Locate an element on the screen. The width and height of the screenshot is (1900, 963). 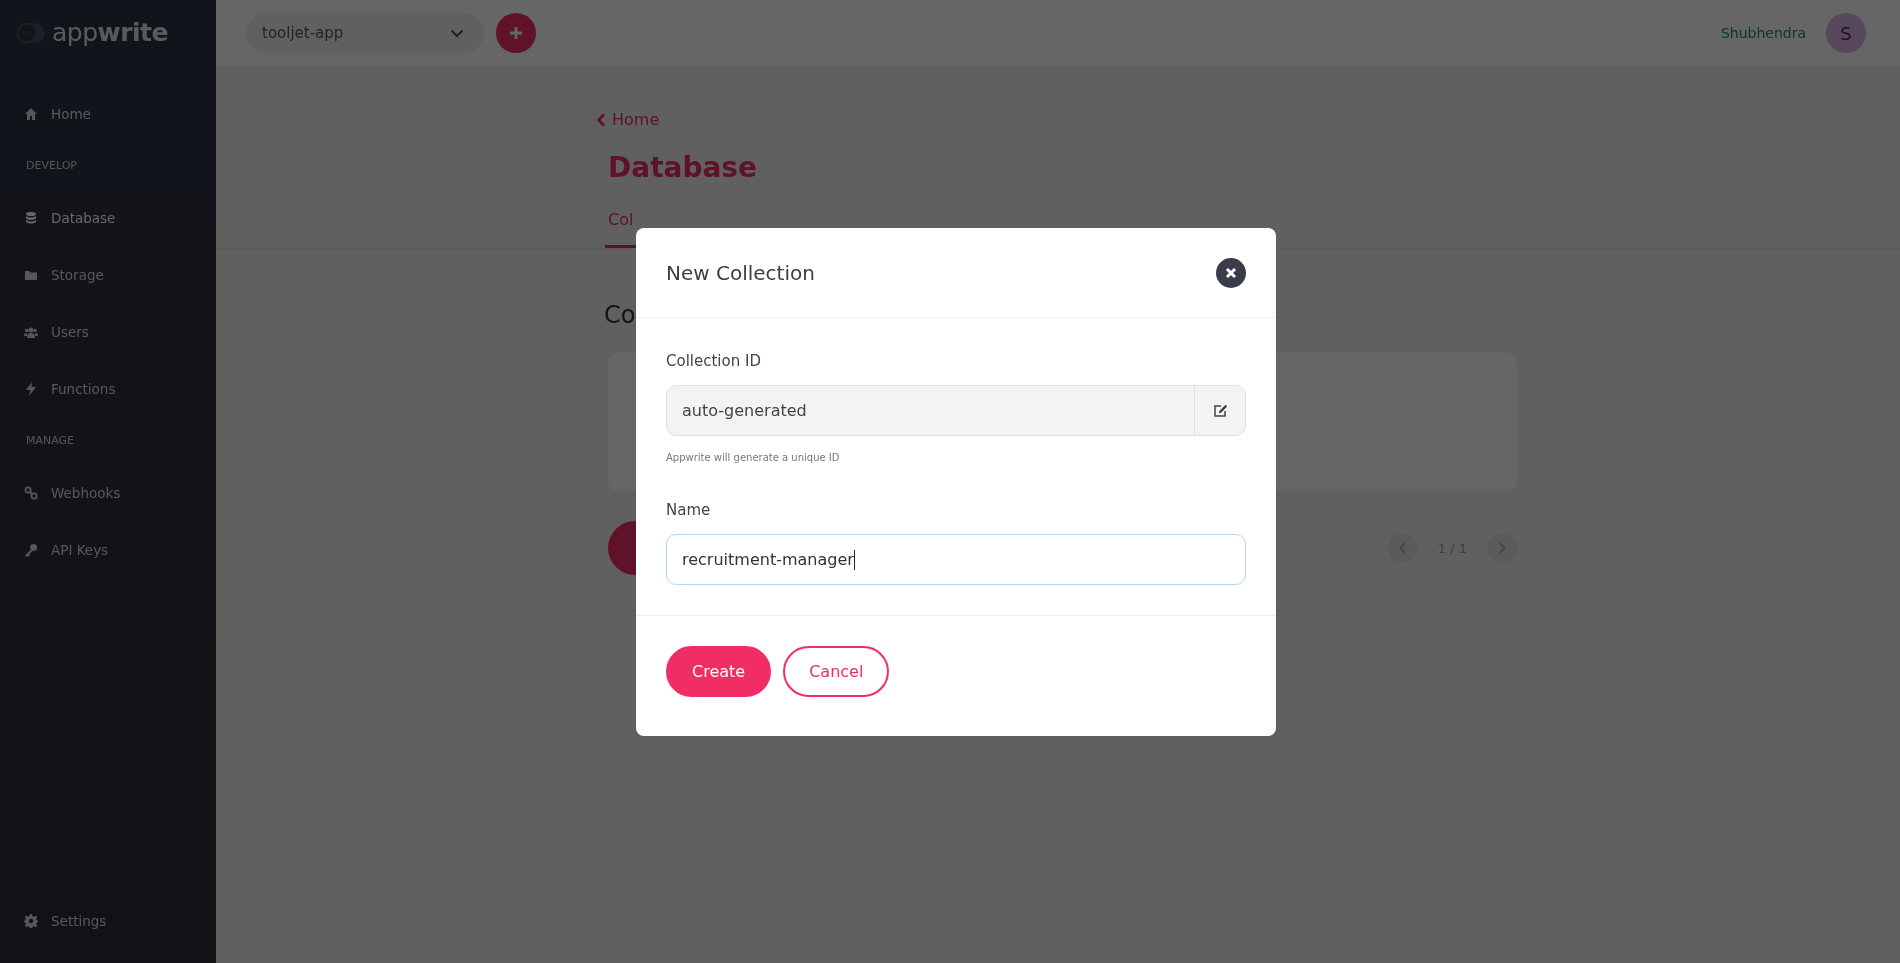
name-input: recruitment-manager is located at coordinates (956, 559).